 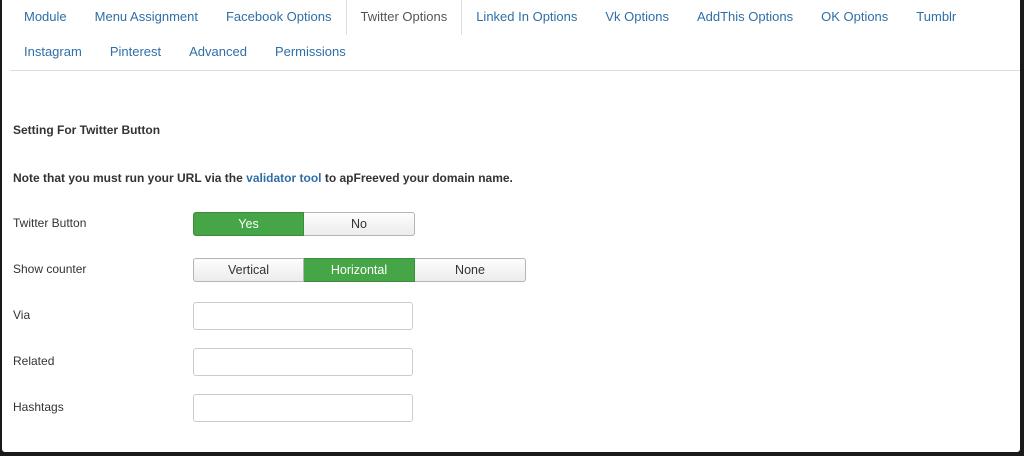 I want to click on hashtags-input, so click(x=303, y=408).